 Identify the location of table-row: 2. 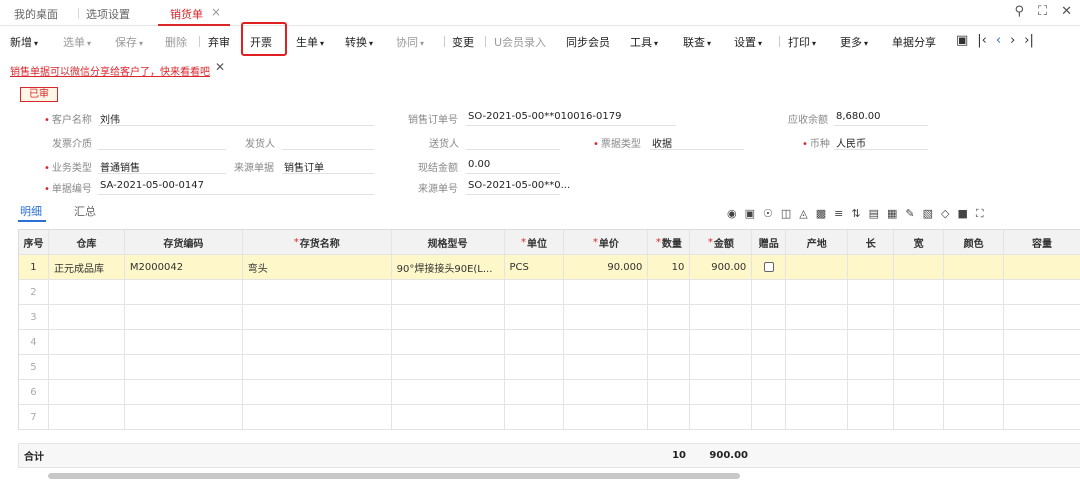
(549, 292).